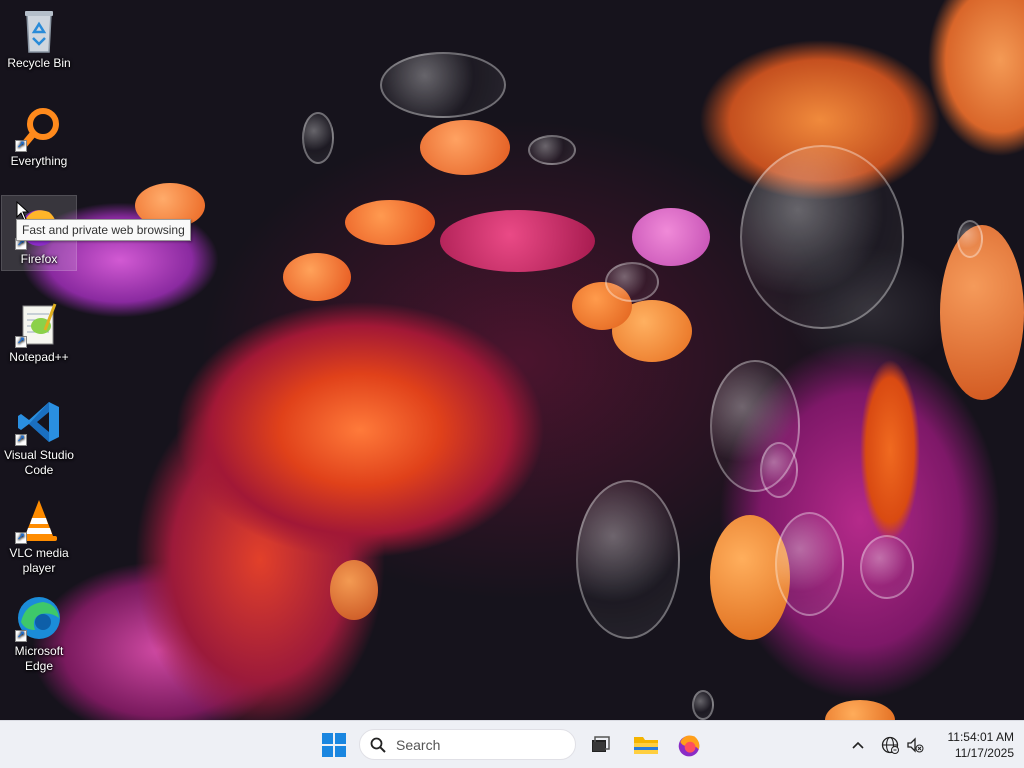 The width and height of the screenshot is (1024, 768). I want to click on firefox-taskbar-button, so click(689, 745).